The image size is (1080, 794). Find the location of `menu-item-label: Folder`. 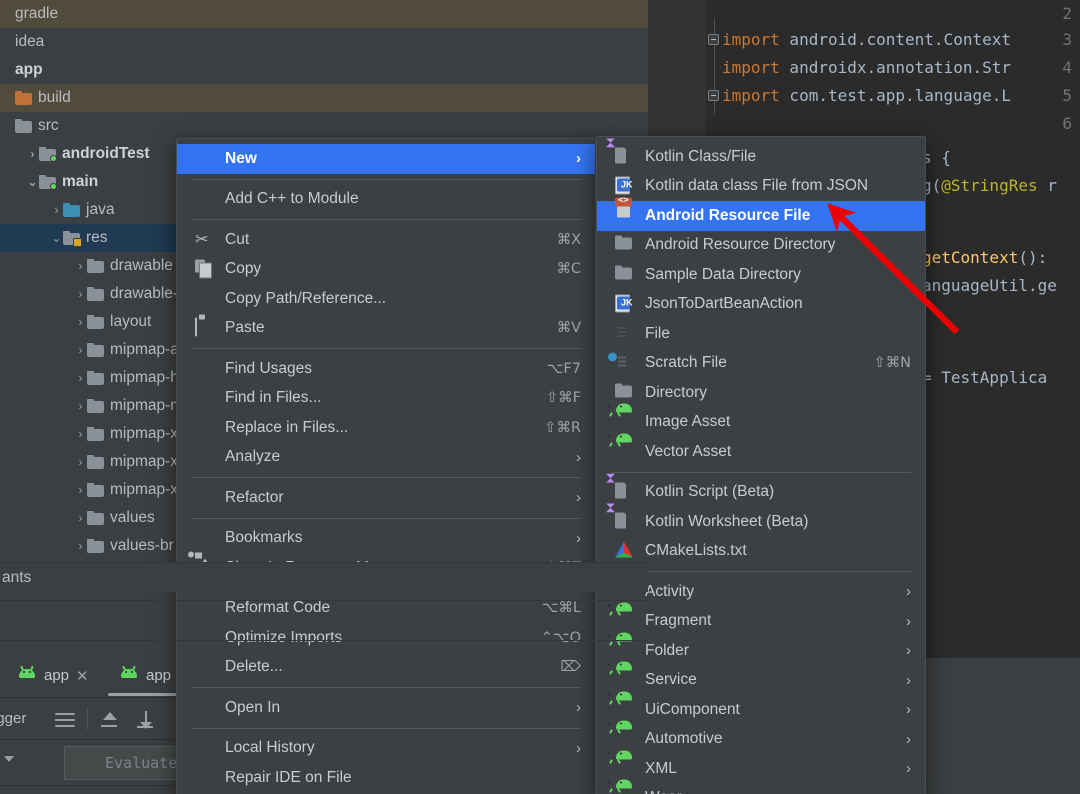

menu-item-label: Folder is located at coordinates (667, 650).